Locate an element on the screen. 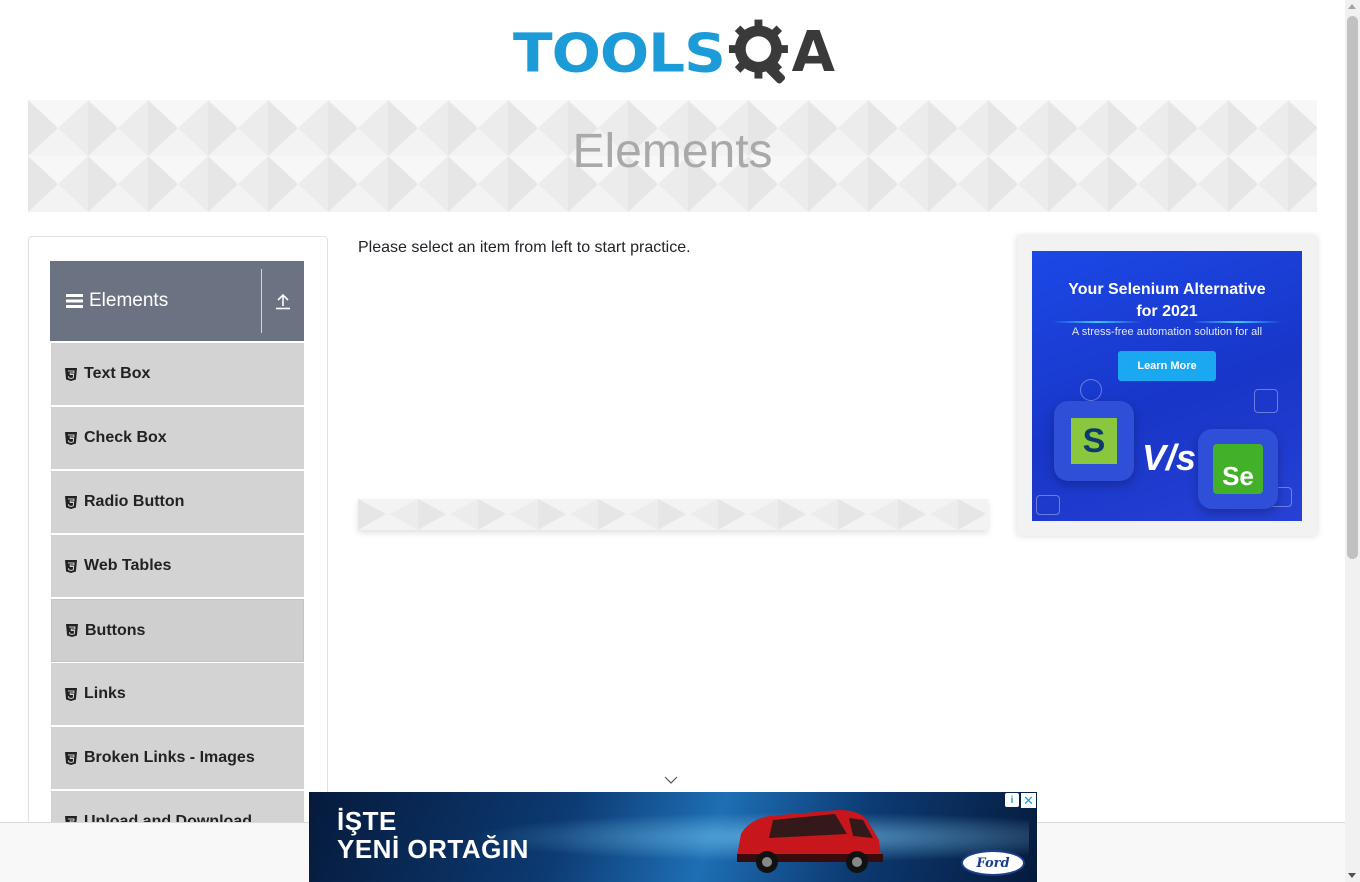  content-ad-strip is located at coordinates (673, 514).